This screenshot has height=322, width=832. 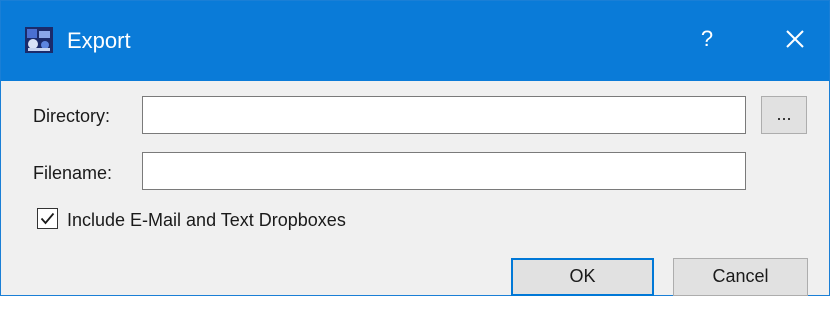 What do you see at coordinates (444, 171) in the screenshot?
I see `filename-input` at bounding box center [444, 171].